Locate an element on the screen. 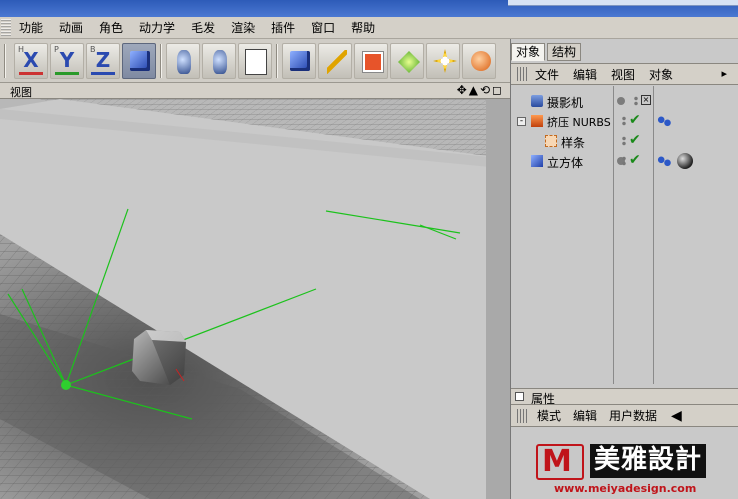  attributes-menubar: 模式 编辑 用户数据 ◀ is located at coordinates (624, 416).